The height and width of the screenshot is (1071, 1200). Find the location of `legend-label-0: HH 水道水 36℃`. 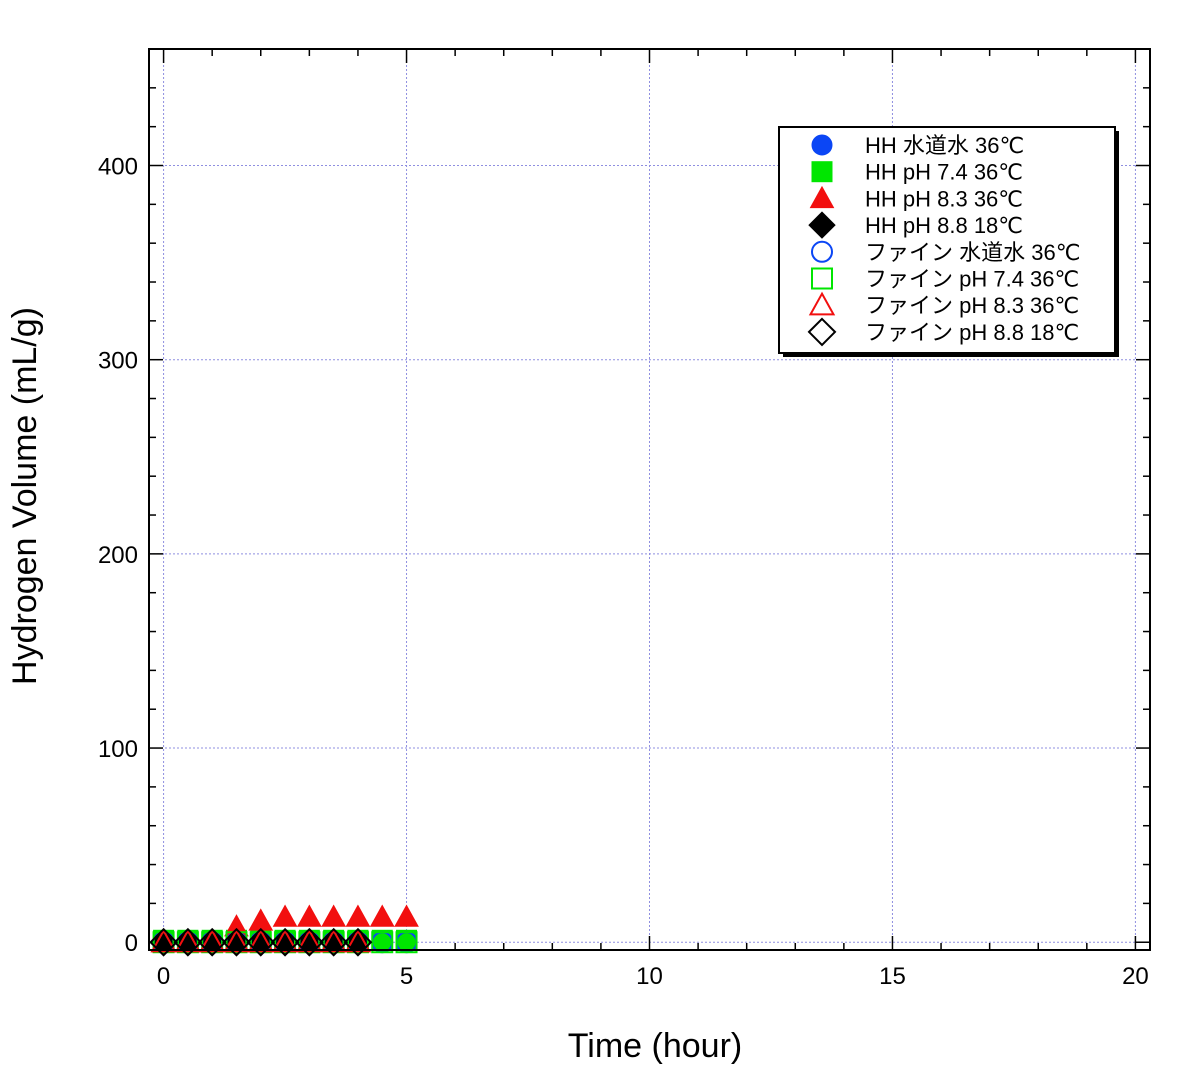

legend-label-0: HH 水道水 36℃ is located at coordinates (944, 145).